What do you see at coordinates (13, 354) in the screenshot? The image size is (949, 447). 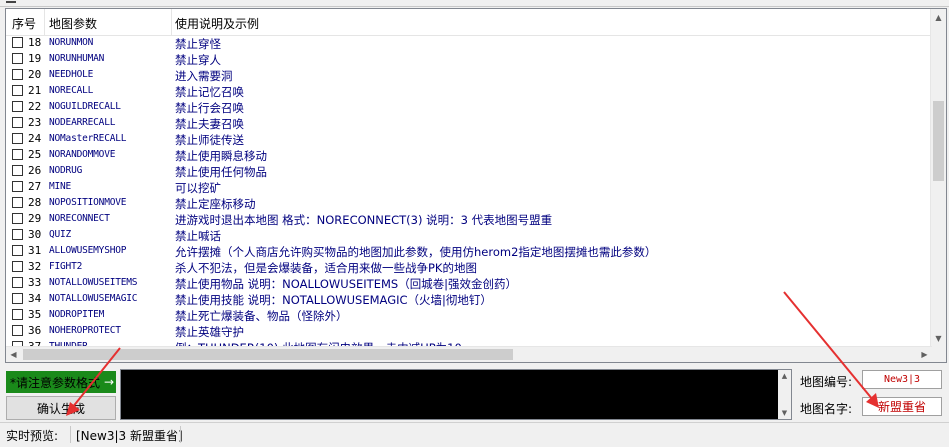 I see `scroll-left-arrow-icon: ◀` at bounding box center [13, 354].